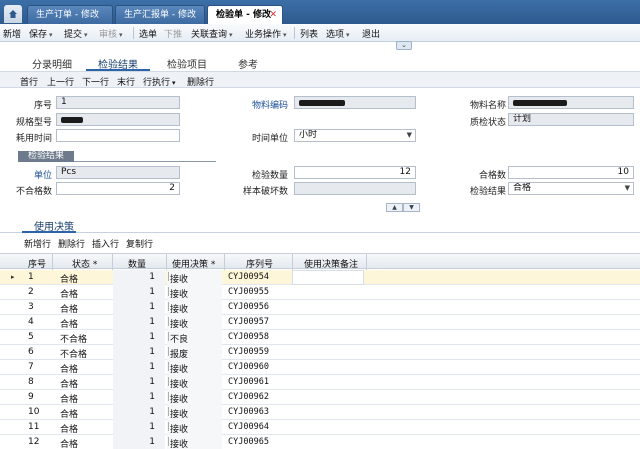 The height and width of the screenshot is (449, 640). What do you see at coordinates (320, 367) in the screenshot?
I see `table-row: 7 合格 1 接收 CYJ00960 |` at bounding box center [320, 367].